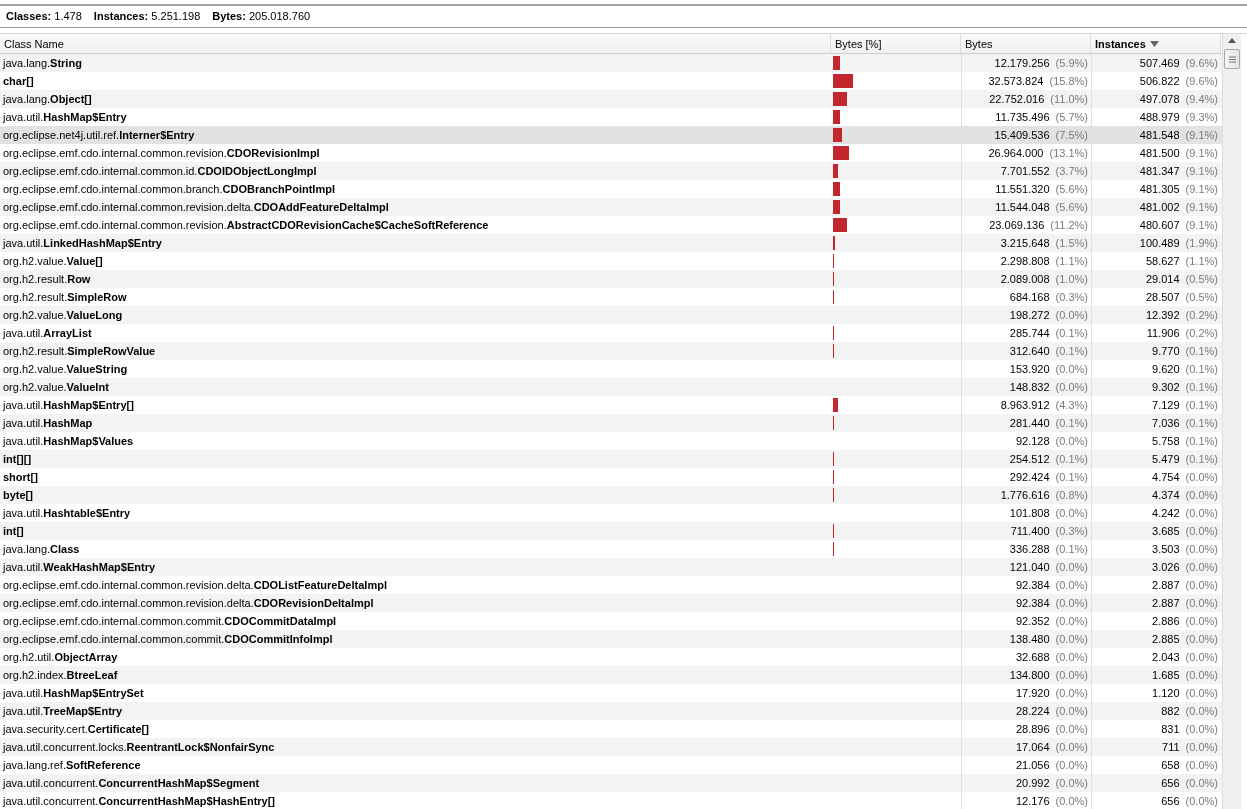 This screenshot has width=1247, height=809. Describe the element at coordinates (1231, 421) in the screenshot. I see `vertical-scrollbar` at that location.